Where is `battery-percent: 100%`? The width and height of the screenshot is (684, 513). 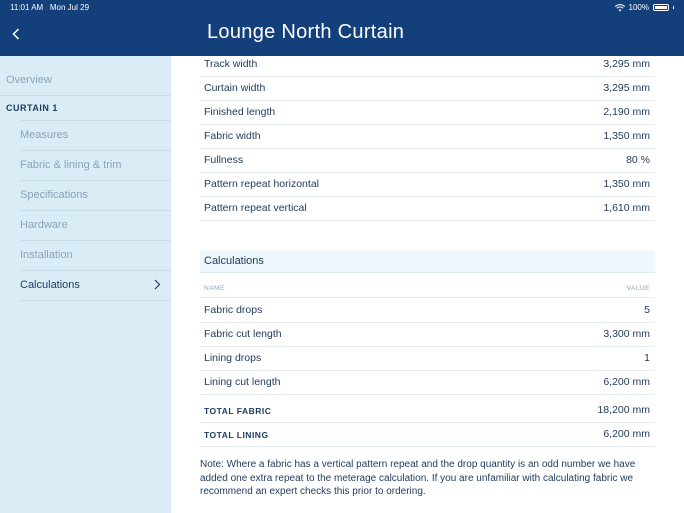 battery-percent: 100% is located at coordinates (638, 7).